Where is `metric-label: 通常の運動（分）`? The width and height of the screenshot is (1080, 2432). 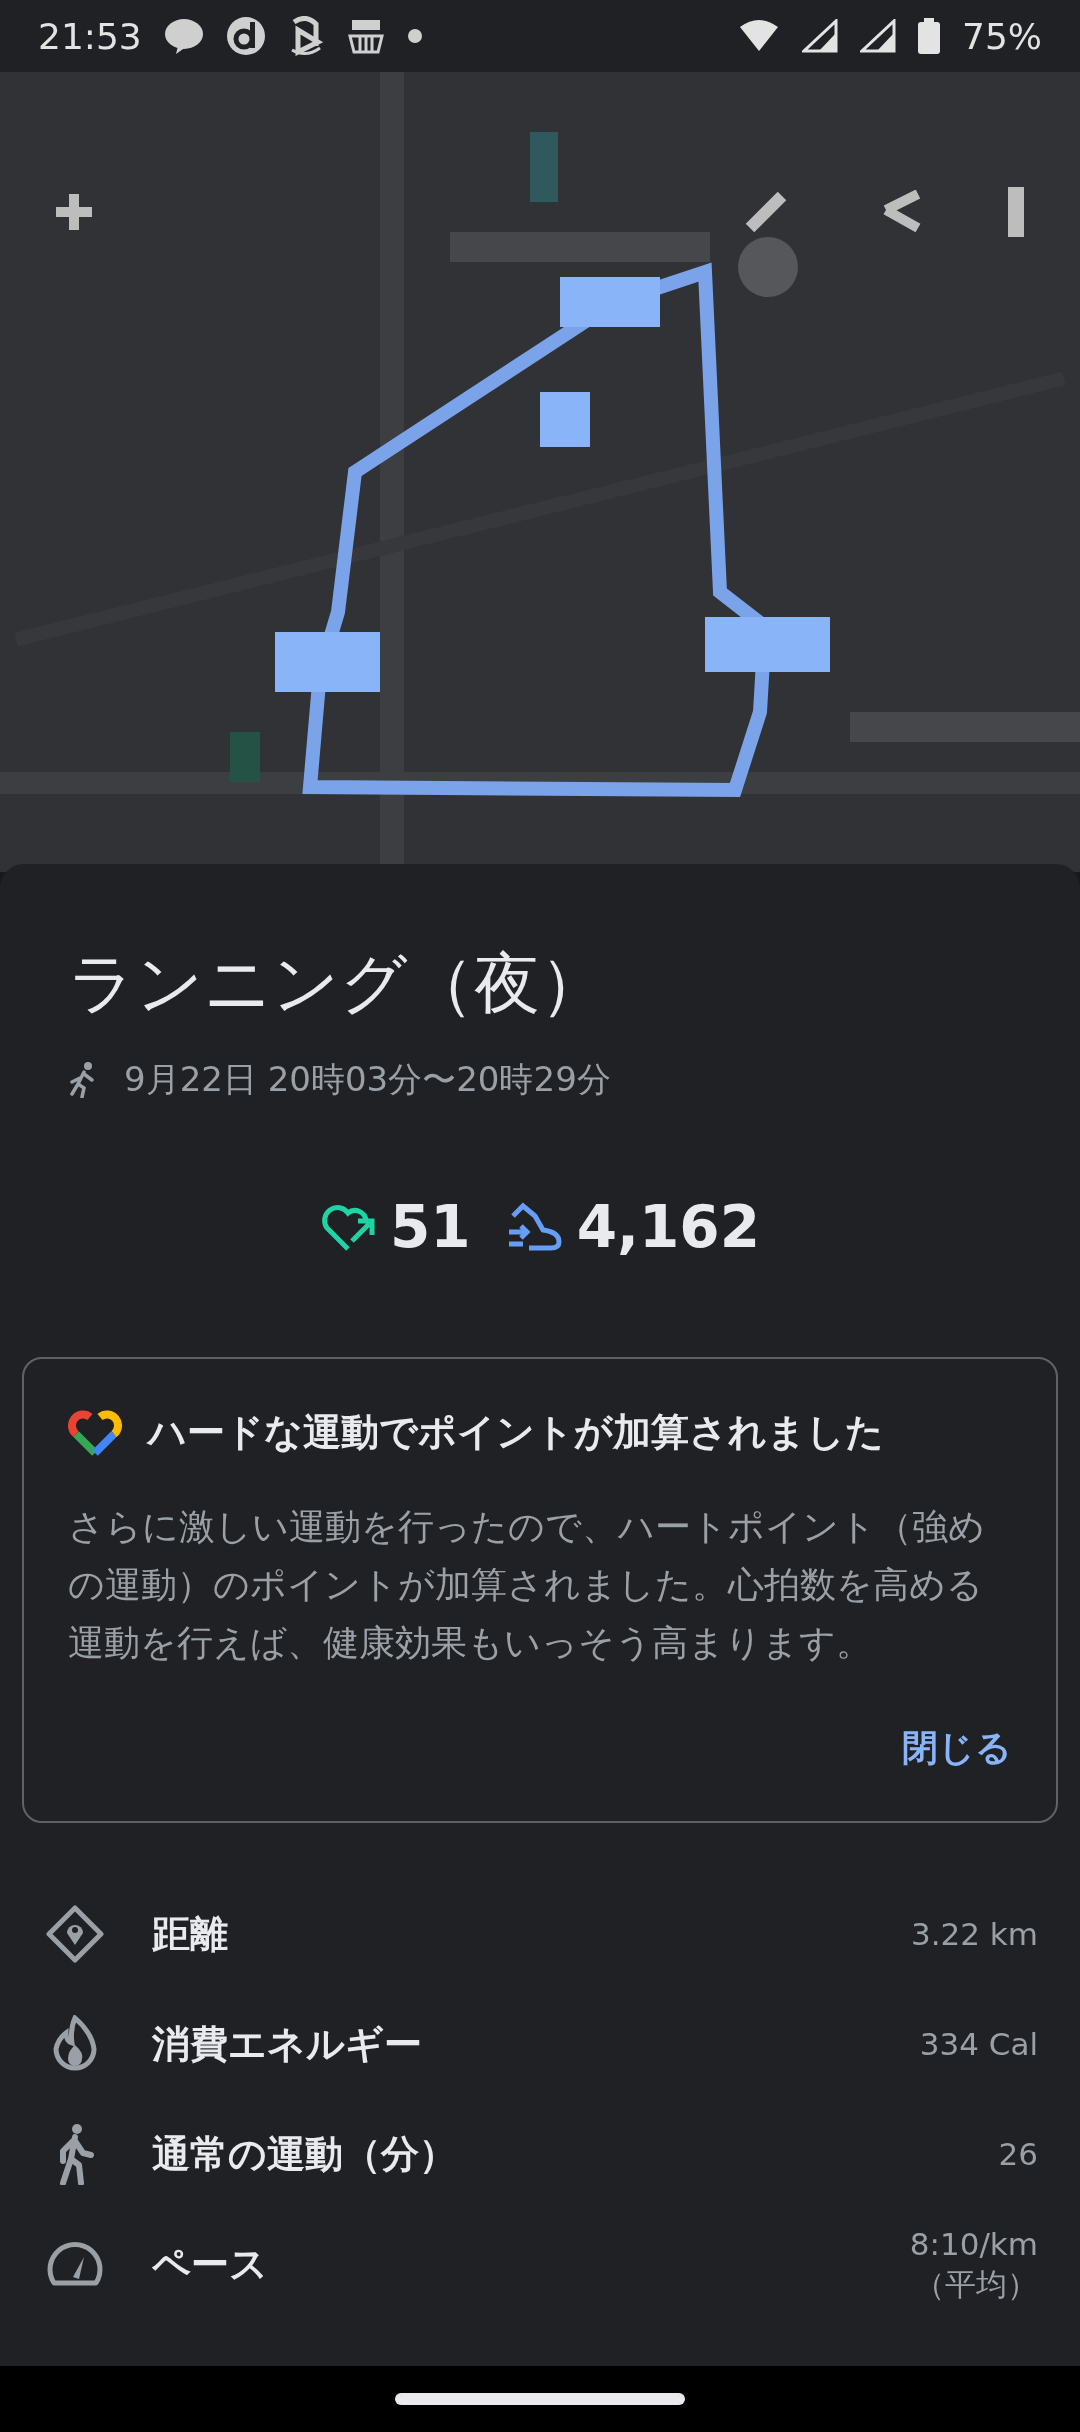 metric-label: 通常の運動（分） is located at coordinates (305, 2154).